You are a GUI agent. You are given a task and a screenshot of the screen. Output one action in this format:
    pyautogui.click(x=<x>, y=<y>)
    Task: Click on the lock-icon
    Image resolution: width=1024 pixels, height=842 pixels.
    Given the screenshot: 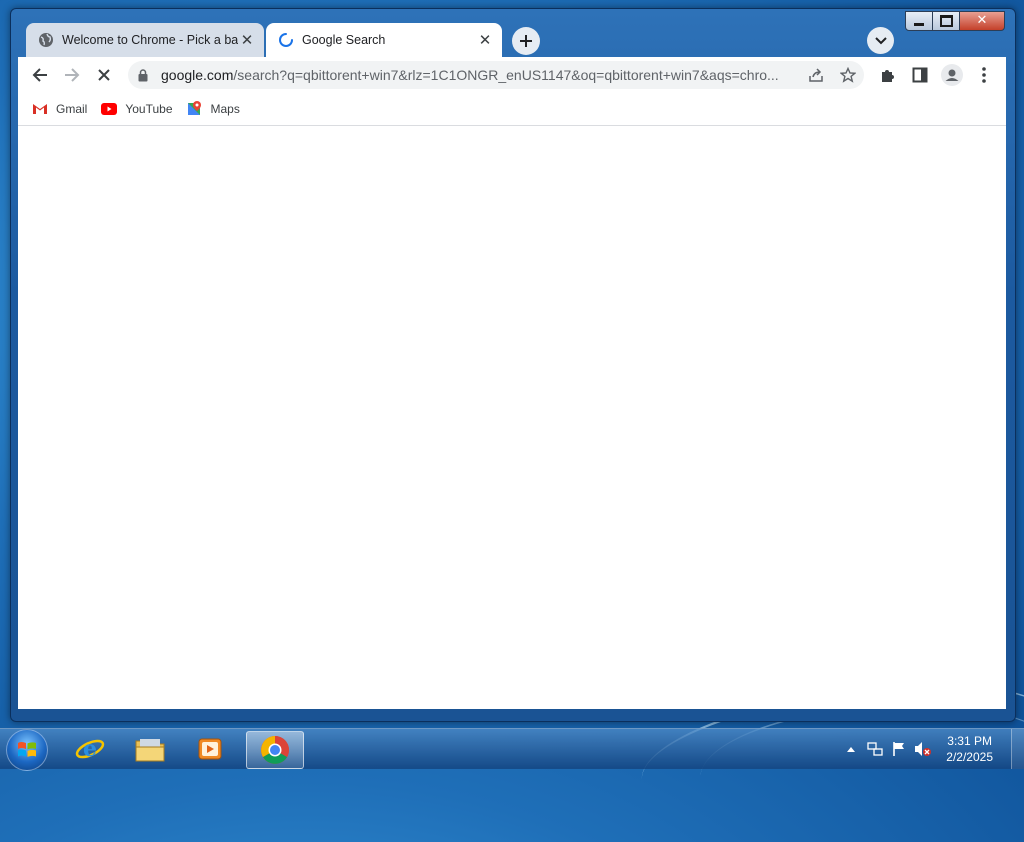 What is the action you would take?
    pyautogui.click(x=145, y=75)
    